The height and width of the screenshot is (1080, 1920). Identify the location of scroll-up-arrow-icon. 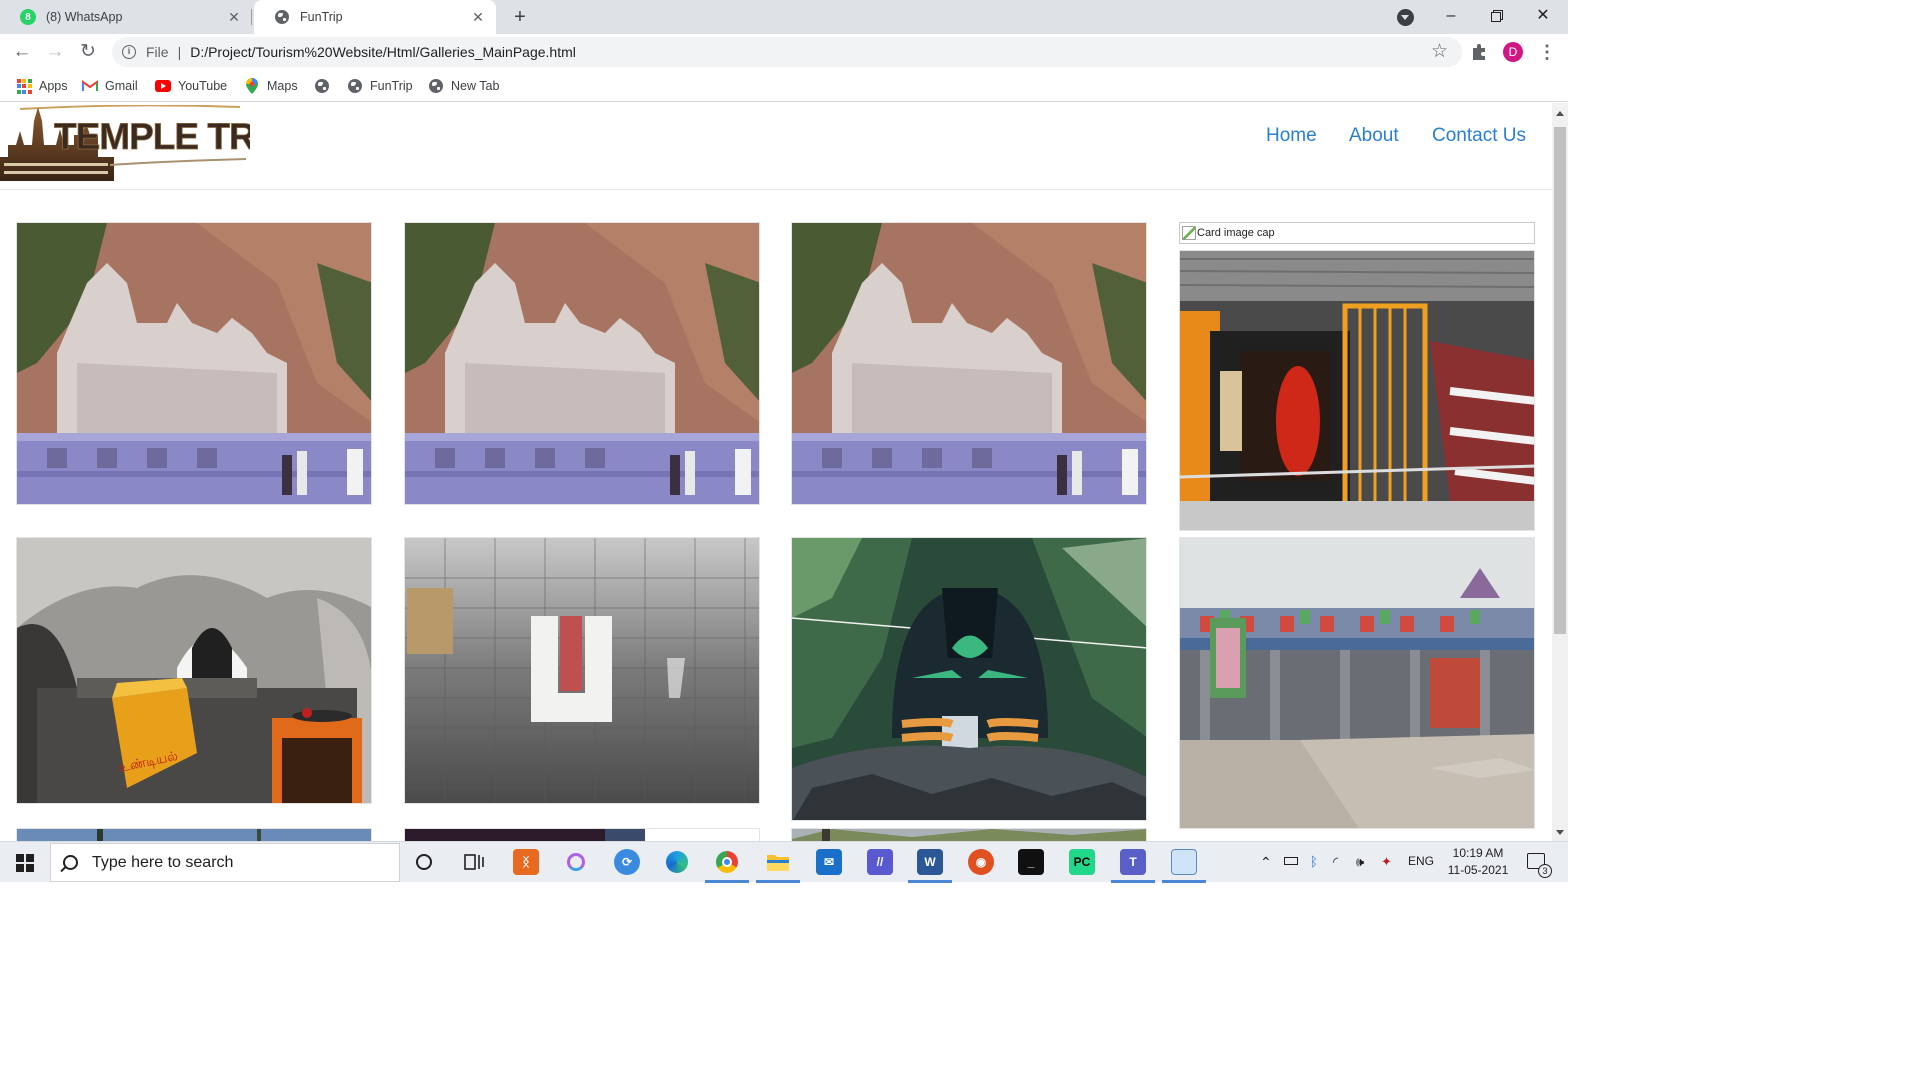
(1560, 113).